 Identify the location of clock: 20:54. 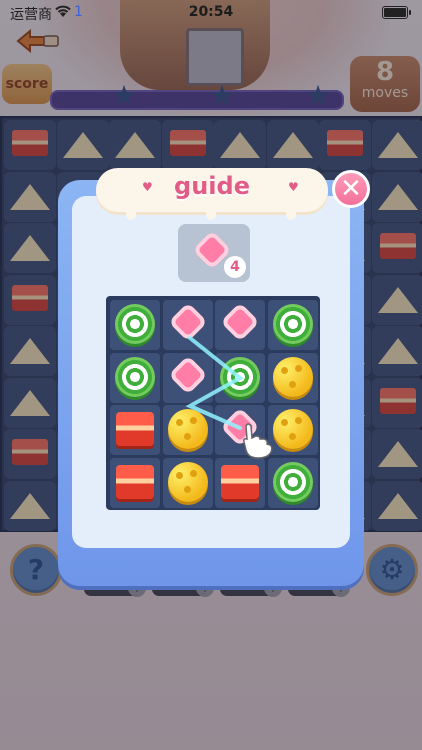
(211, 12).